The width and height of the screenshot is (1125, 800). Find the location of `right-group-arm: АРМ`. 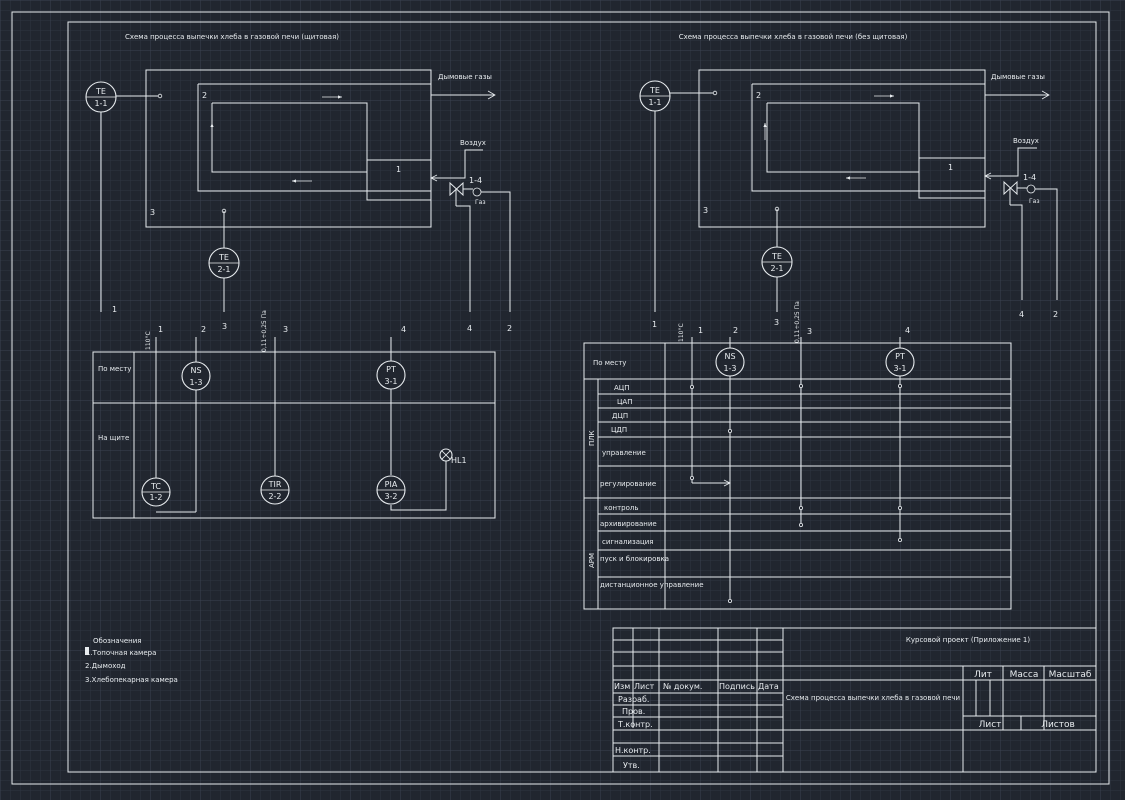

right-group-arm: АРМ is located at coordinates (592, 560).